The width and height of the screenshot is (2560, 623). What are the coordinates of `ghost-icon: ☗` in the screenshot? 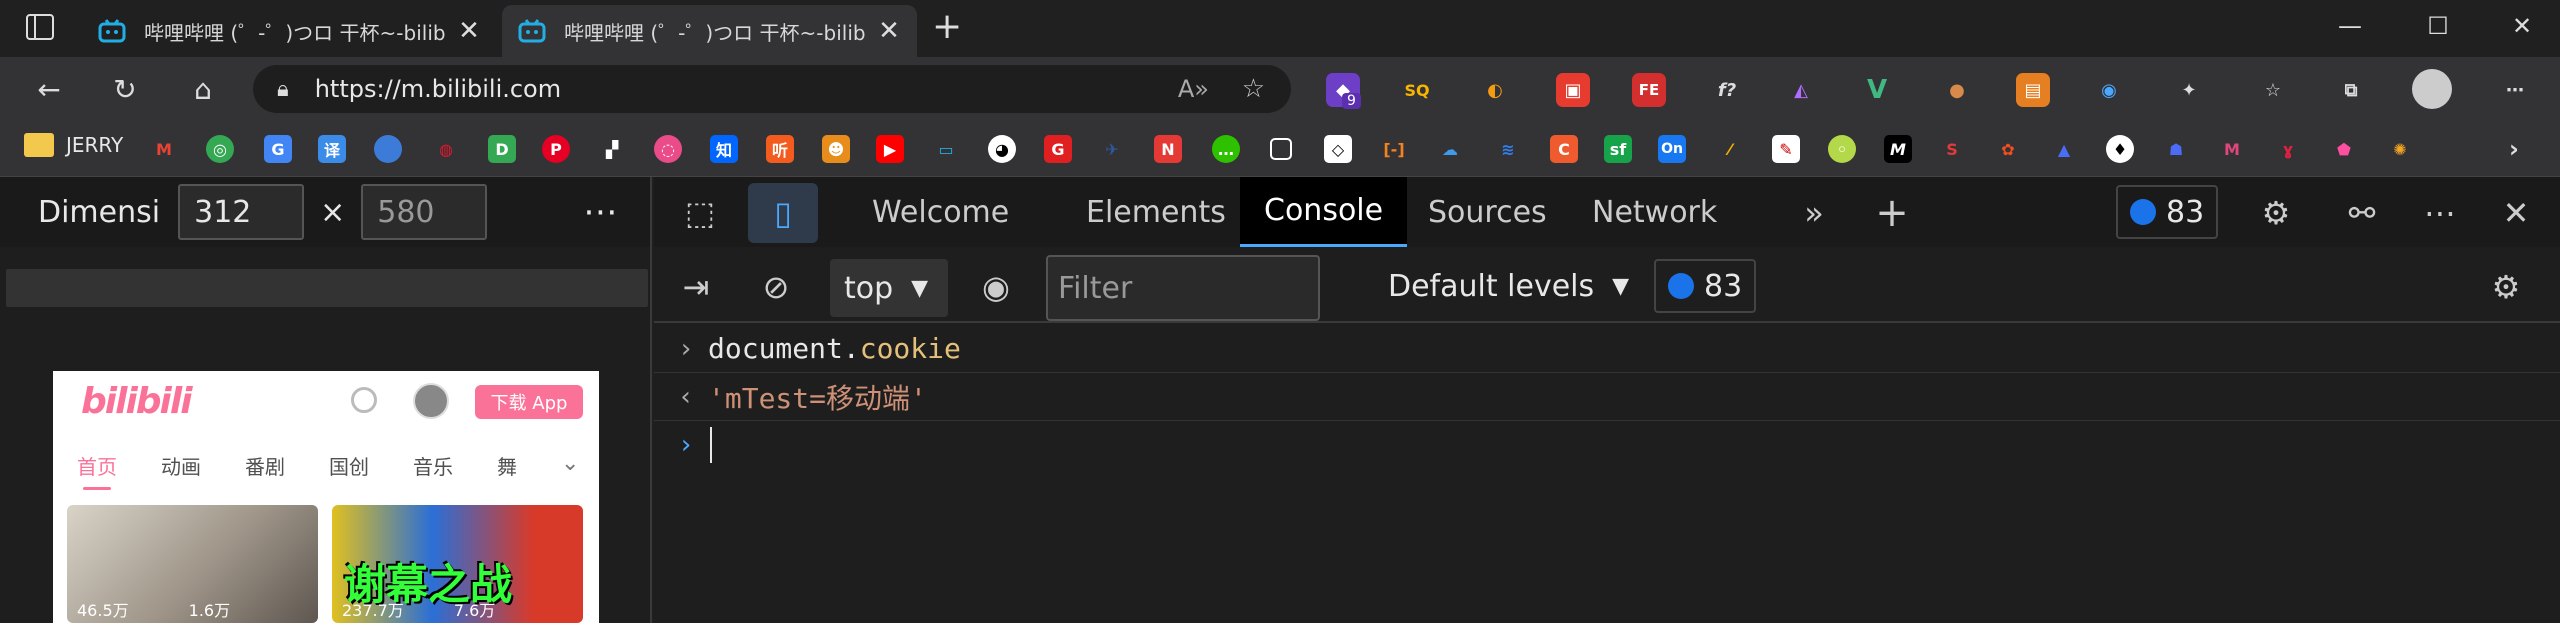 It's located at (2176, 149).